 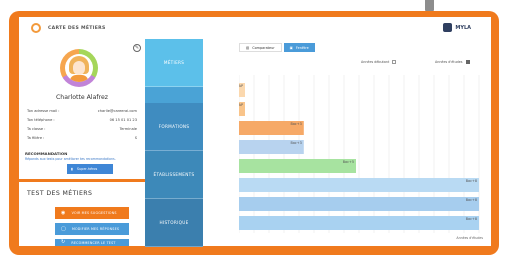 I want to click on field-label: Ta classe :, so click(x=36, y=129).